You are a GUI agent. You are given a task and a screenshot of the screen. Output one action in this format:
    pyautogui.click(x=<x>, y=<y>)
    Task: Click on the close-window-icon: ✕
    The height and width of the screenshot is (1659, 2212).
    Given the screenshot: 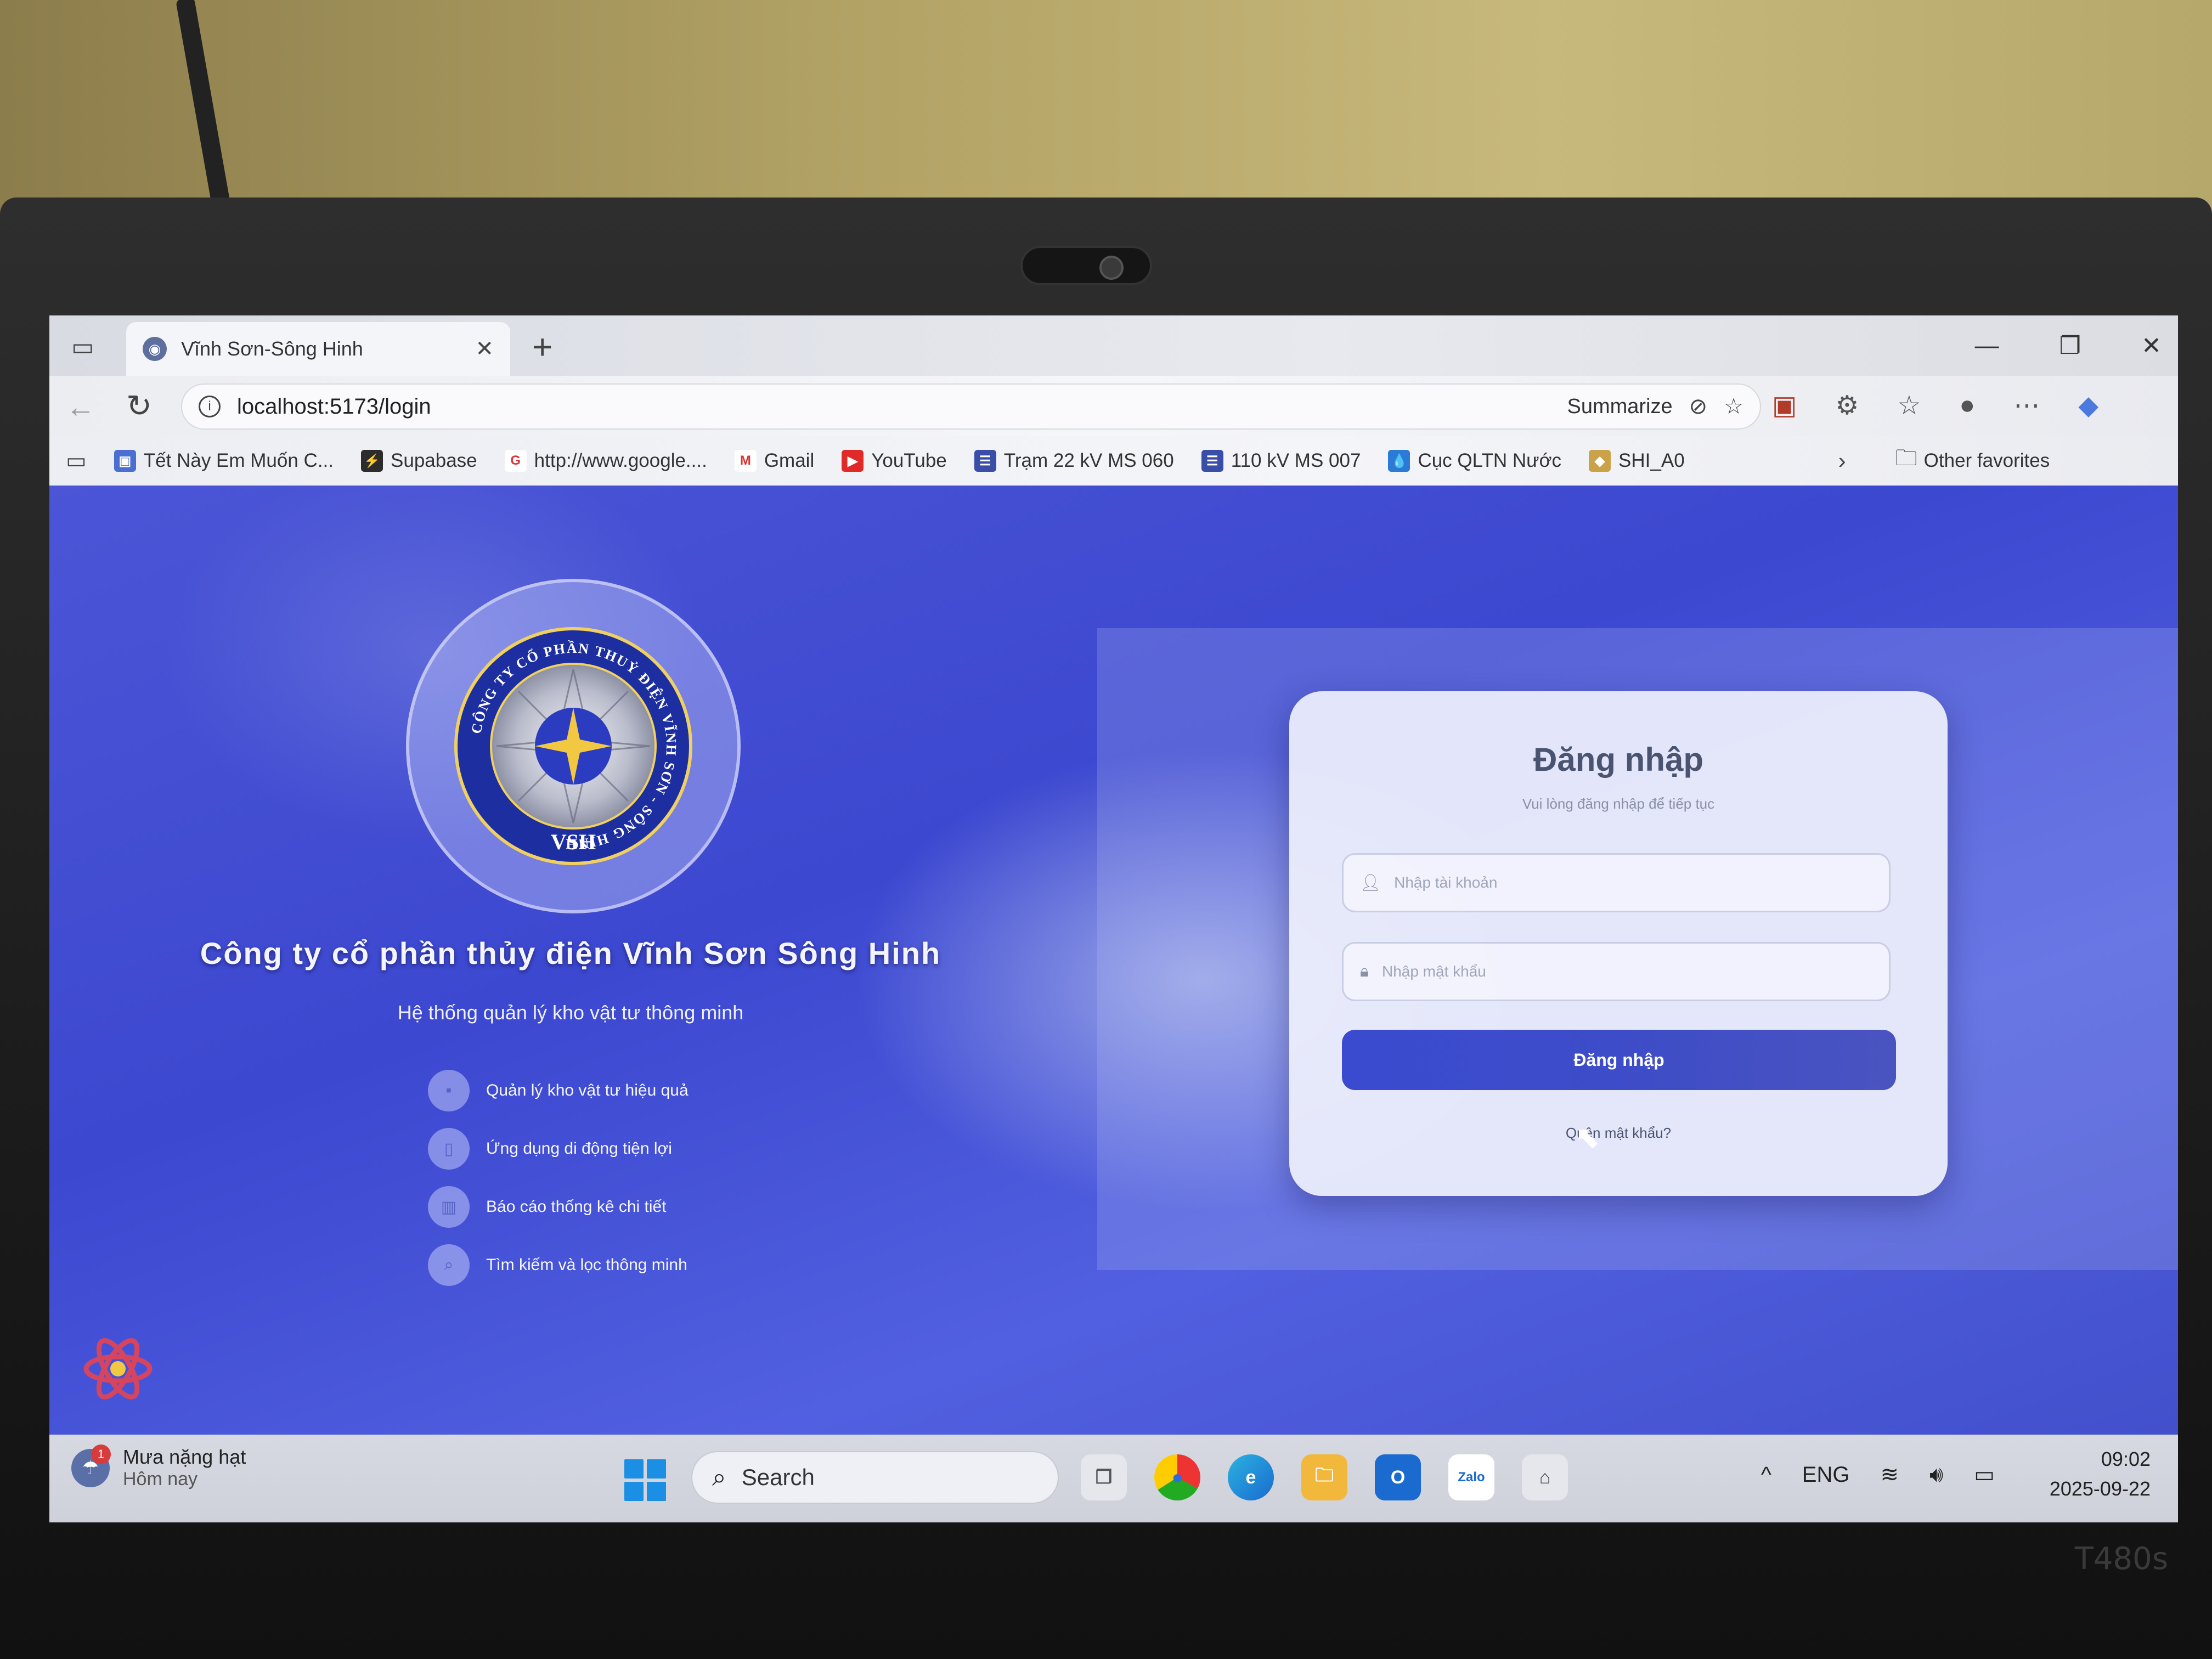 What is the action you would take?
    pyautogui.click(x=2151, y=346)
    